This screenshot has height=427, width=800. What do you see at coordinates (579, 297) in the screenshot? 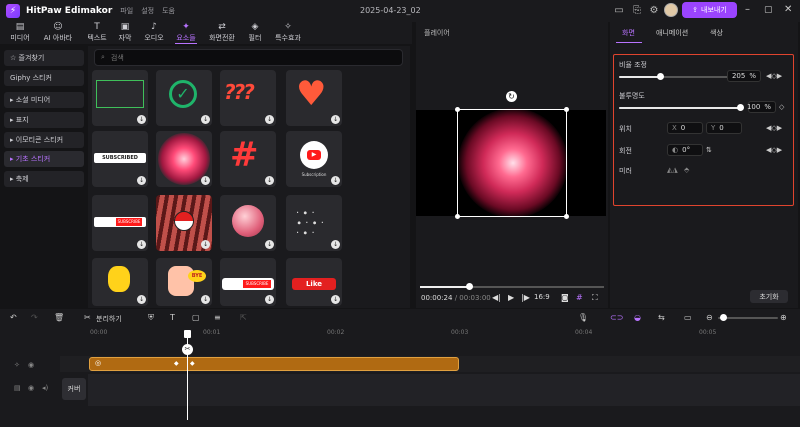
I see `grid-icon: #` at bounding box center [579, 297].